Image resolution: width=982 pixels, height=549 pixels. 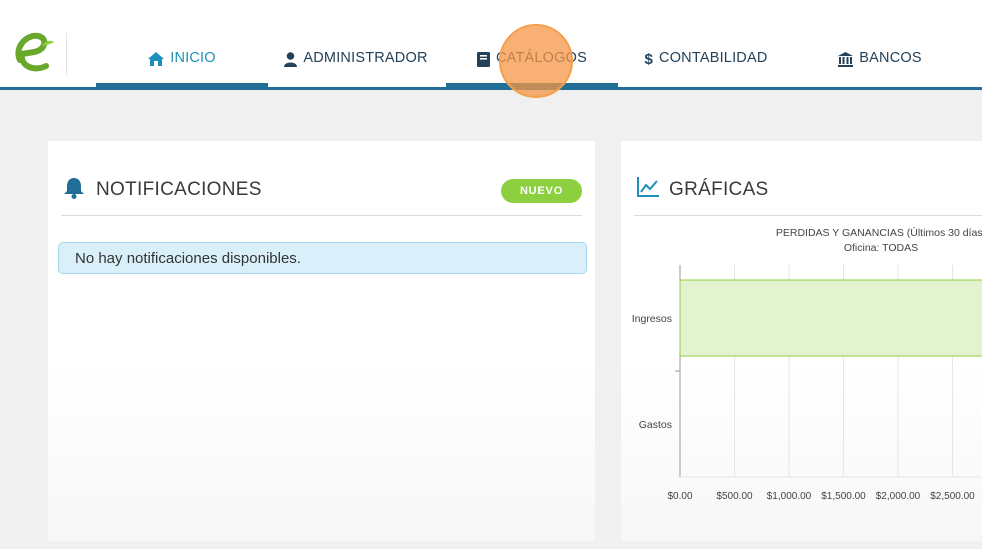 What do you see at coordinates (322, 258) in the screenshot?
I see `empty-notifications-alert: No hay notificaciones disponibles.` at bounding box center [322, 258].